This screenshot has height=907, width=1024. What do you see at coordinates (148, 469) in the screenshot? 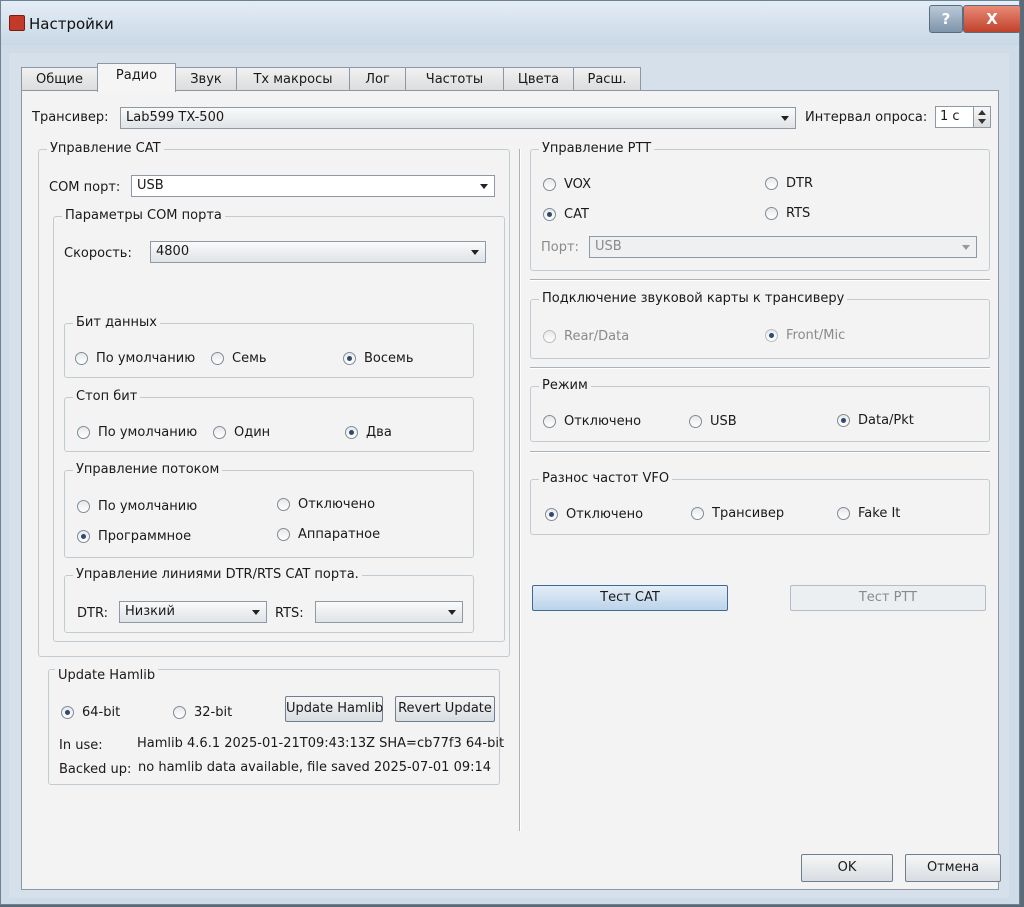
I see `flow-control-title: Управление потоком` at bounding box center [148, 469].